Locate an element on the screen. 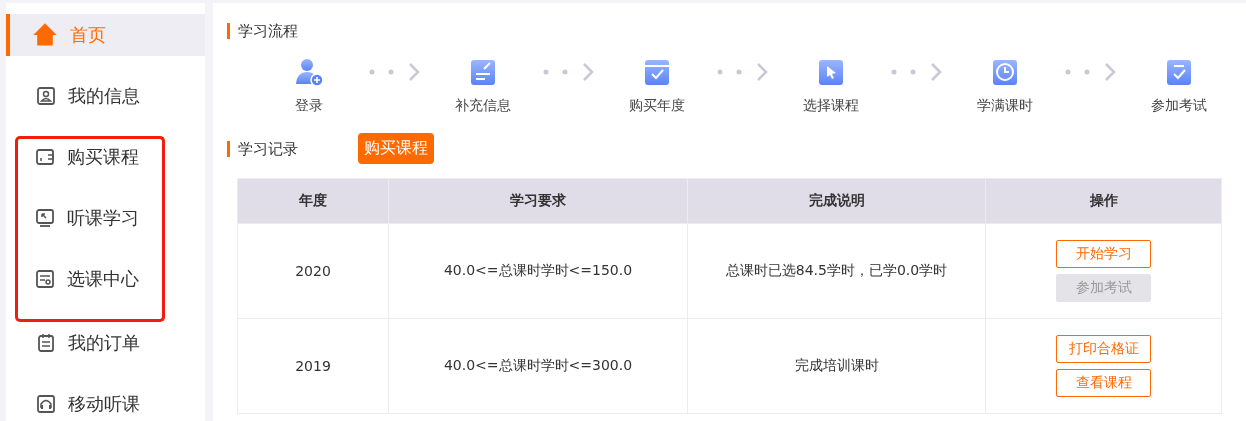  table-cell: 总课时已选84.5学时，已学0.0学时 is located at coordinates (836, 271).